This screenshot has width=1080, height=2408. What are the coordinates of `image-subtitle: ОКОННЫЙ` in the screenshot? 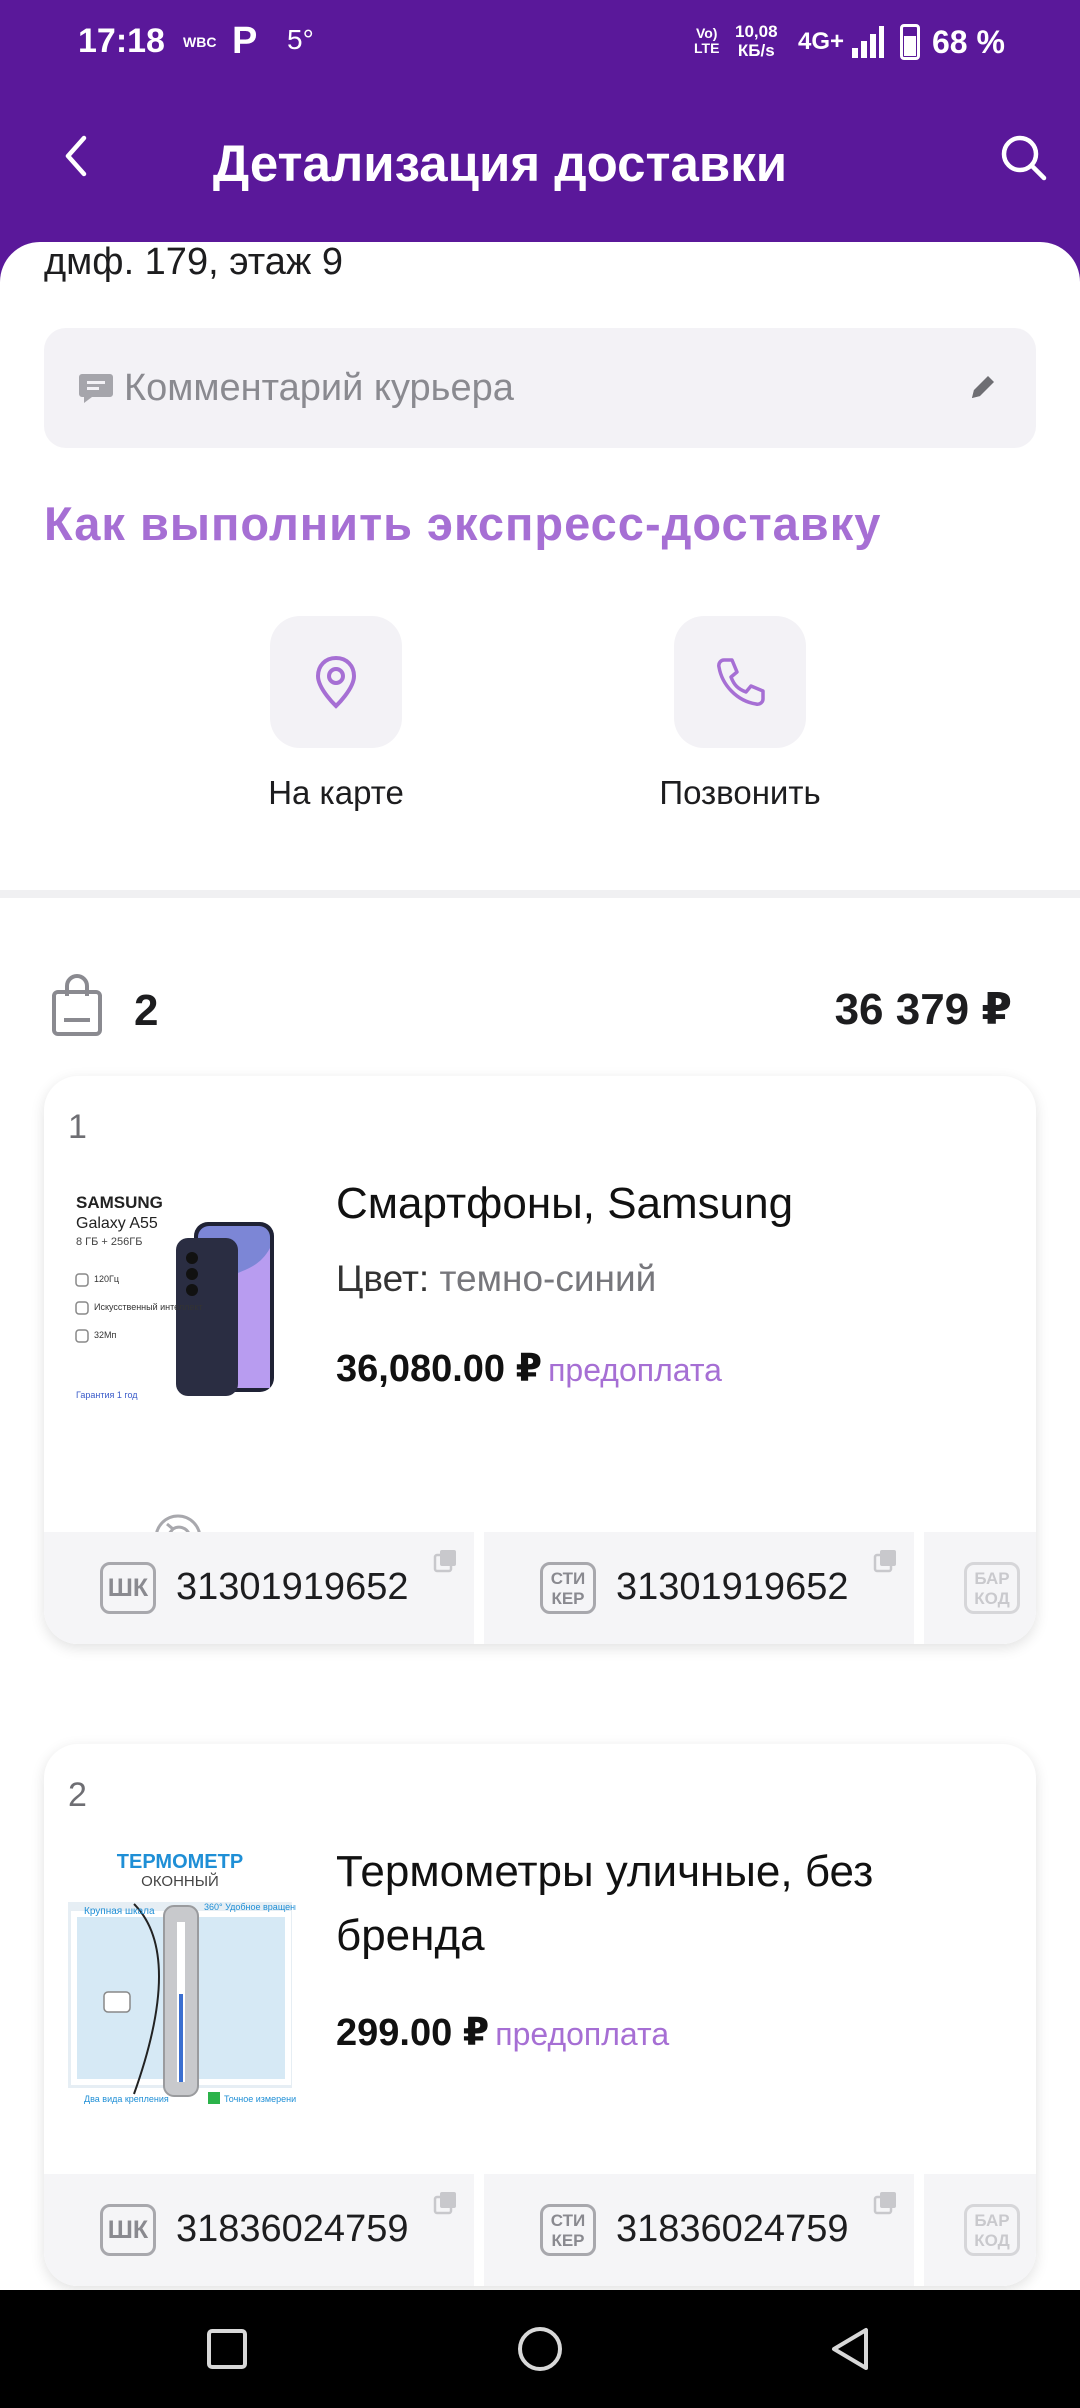 It's located at (180, 1881).